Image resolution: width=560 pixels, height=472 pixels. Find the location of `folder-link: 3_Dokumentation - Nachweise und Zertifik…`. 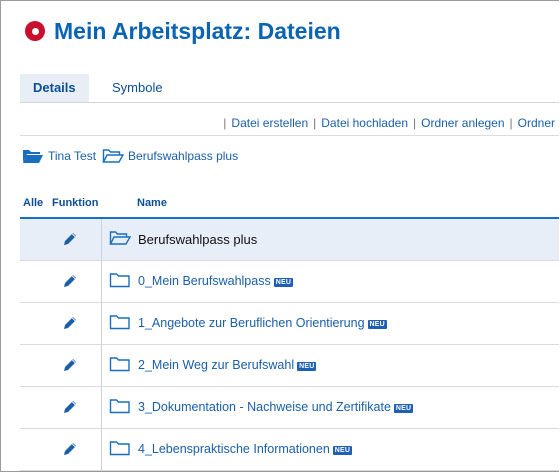

folder-link: 3_Dokumentation - Nachweise und Zertifik… is located at coordinates (276, 407).